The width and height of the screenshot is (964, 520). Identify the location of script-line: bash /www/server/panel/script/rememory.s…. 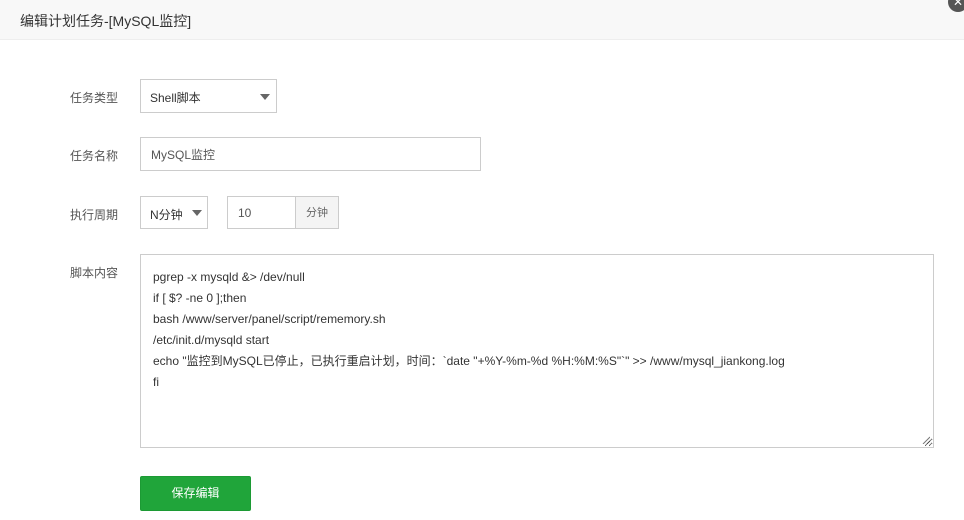
(269, 319).